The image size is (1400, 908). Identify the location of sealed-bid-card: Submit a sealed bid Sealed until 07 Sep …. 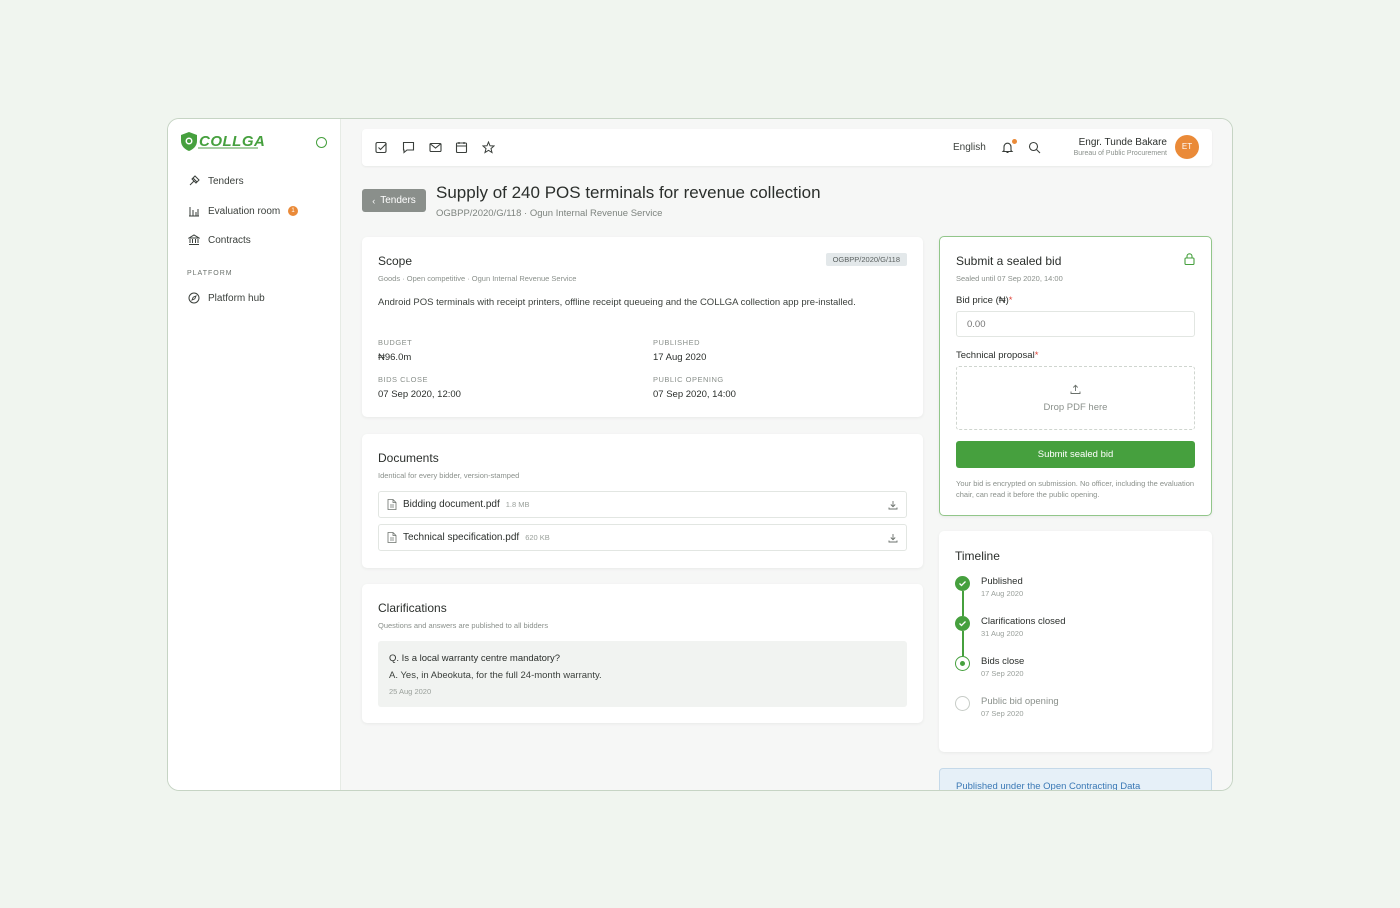
(1075, 376).